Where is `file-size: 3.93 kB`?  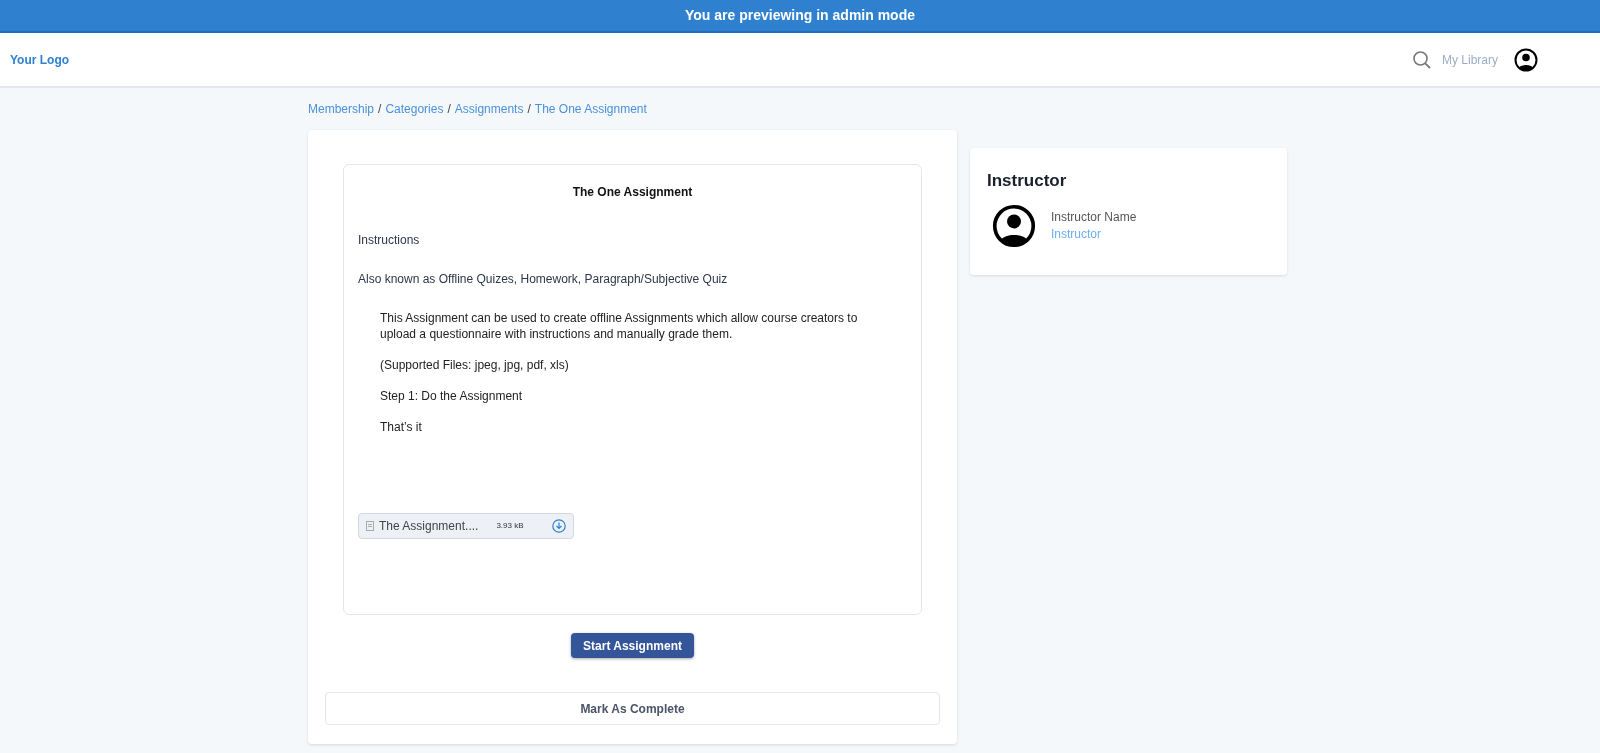 file-size: 3.93 kB is located at coordinates (510, 526).